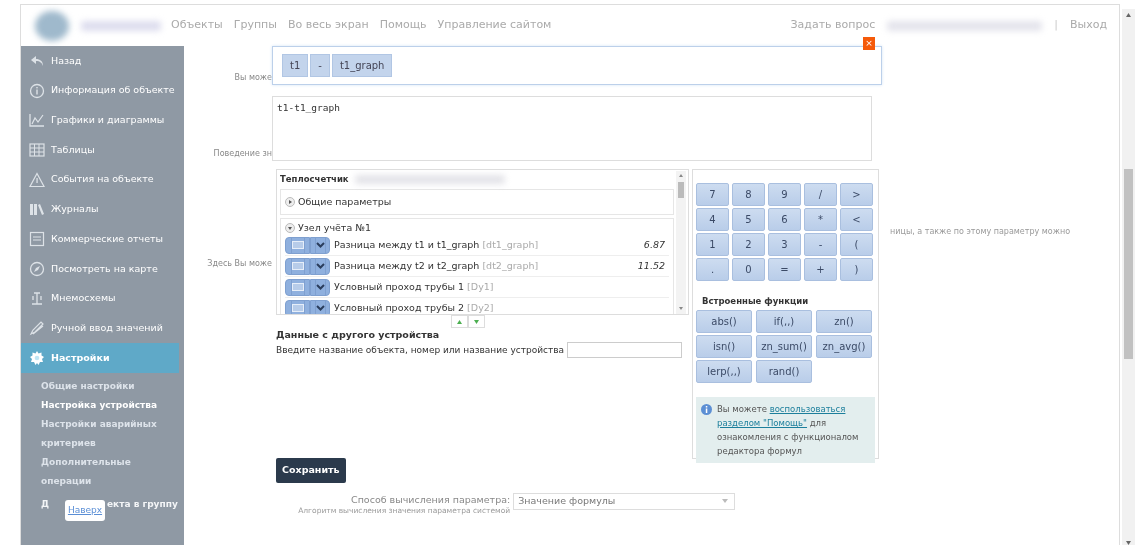 The image size is (1143, 545). Describe the element at coordinates (820, 244) in the screenshot. I see `keypad-key: -` at that location.